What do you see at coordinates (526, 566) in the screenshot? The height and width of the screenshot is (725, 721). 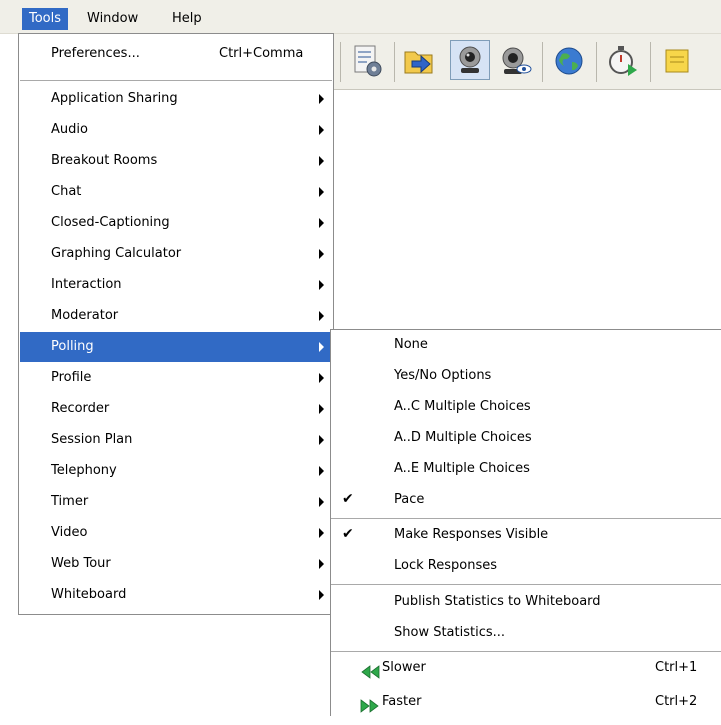 I see `submenu-item-lock-responses: Lock Responses` at bounding box center [526, 566].